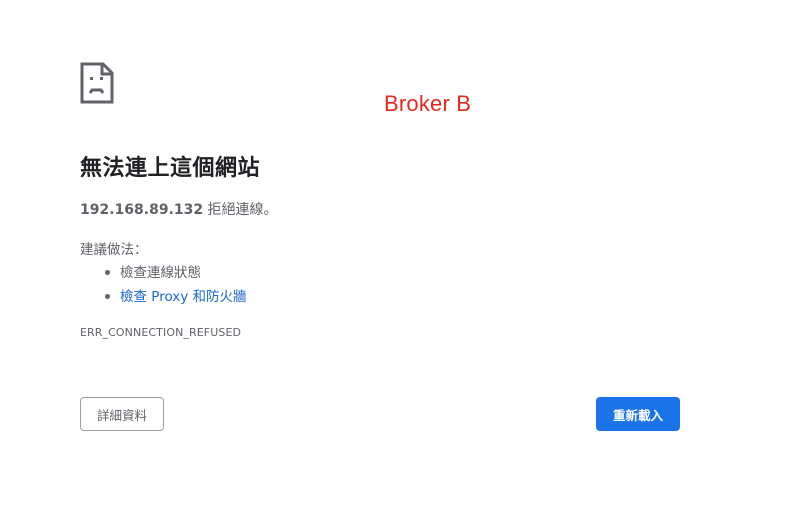 This screenshot has height=516, width=801. I want to click on page-title: 無法連上這個網站, so click(170, 168).